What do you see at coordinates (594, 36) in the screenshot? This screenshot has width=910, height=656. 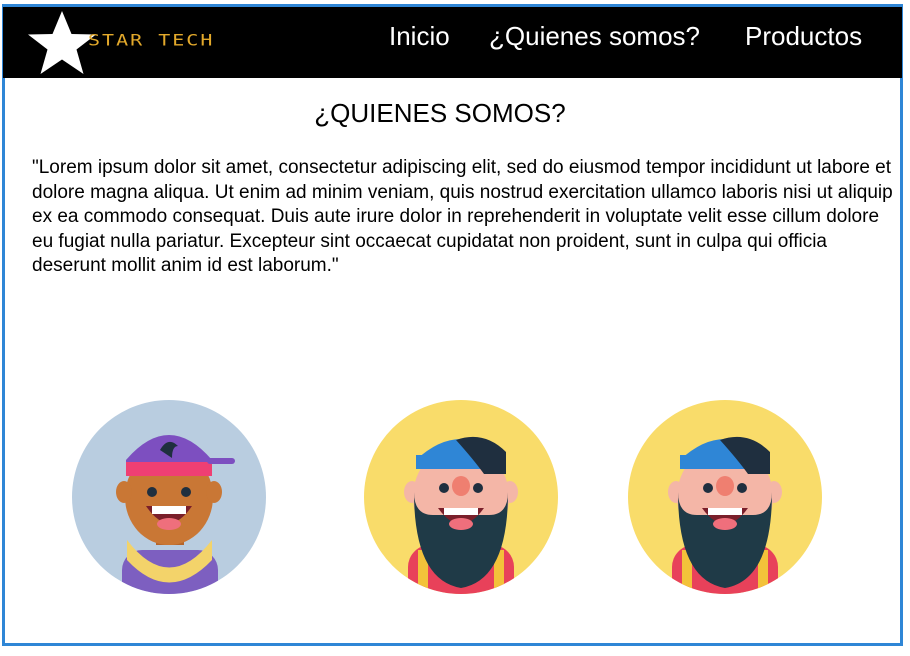 I see `nav-quienes-somos: ¿Quienes somos?` at bounding box center [594, 36].